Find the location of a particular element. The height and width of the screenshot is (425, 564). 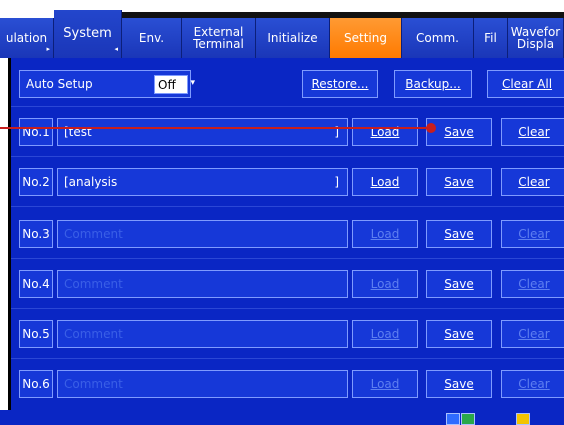

tab-initialize: Initialize is located at coordinates (293, 38).